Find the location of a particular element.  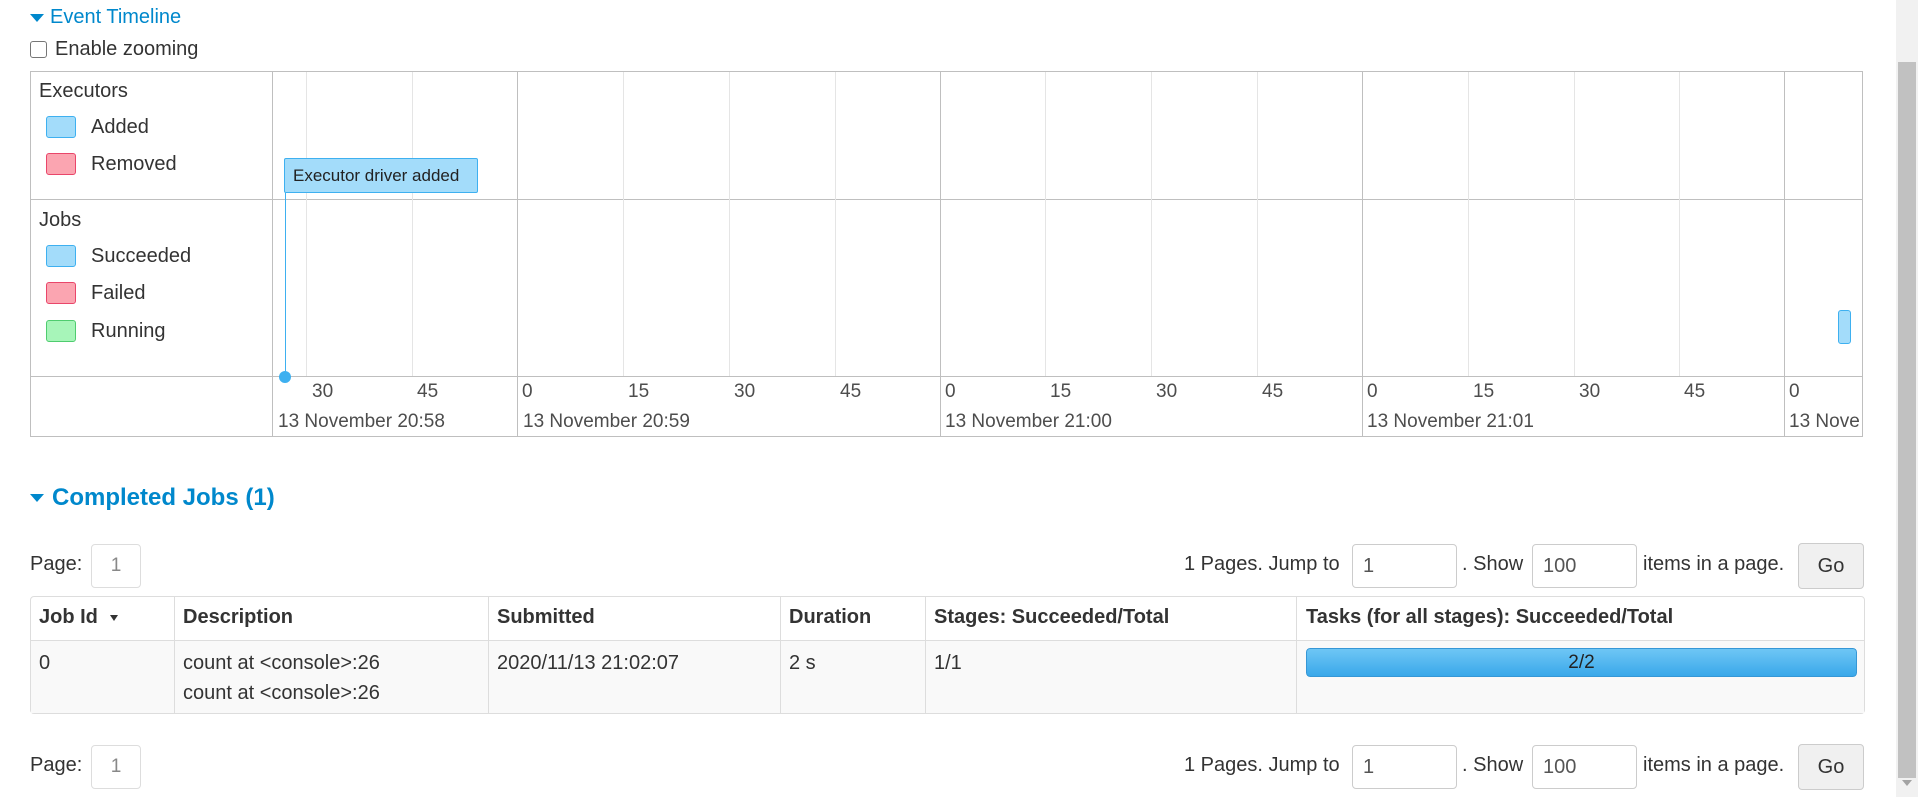

executor-driver-added-event: Executor driver added is located at coordinates (381, 175).